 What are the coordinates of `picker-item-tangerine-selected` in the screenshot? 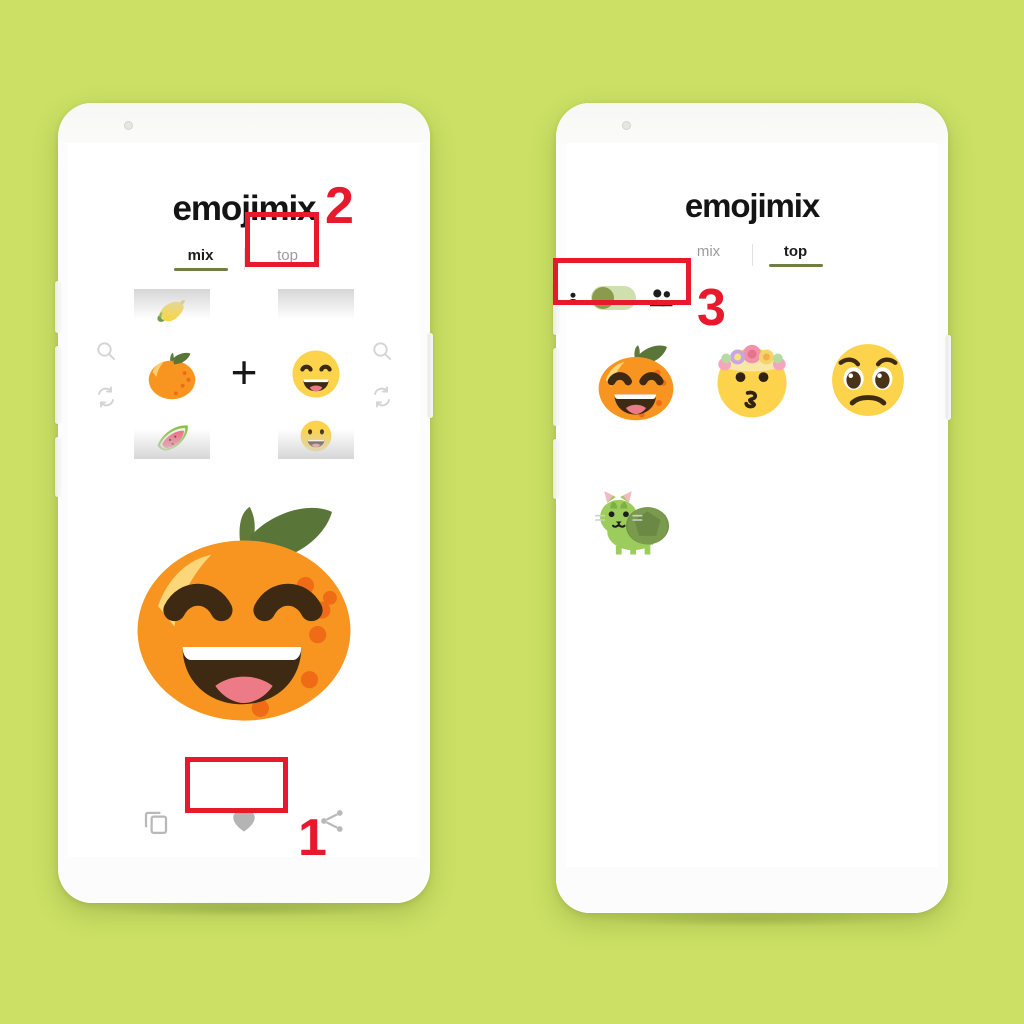 It's located at (172, 374).